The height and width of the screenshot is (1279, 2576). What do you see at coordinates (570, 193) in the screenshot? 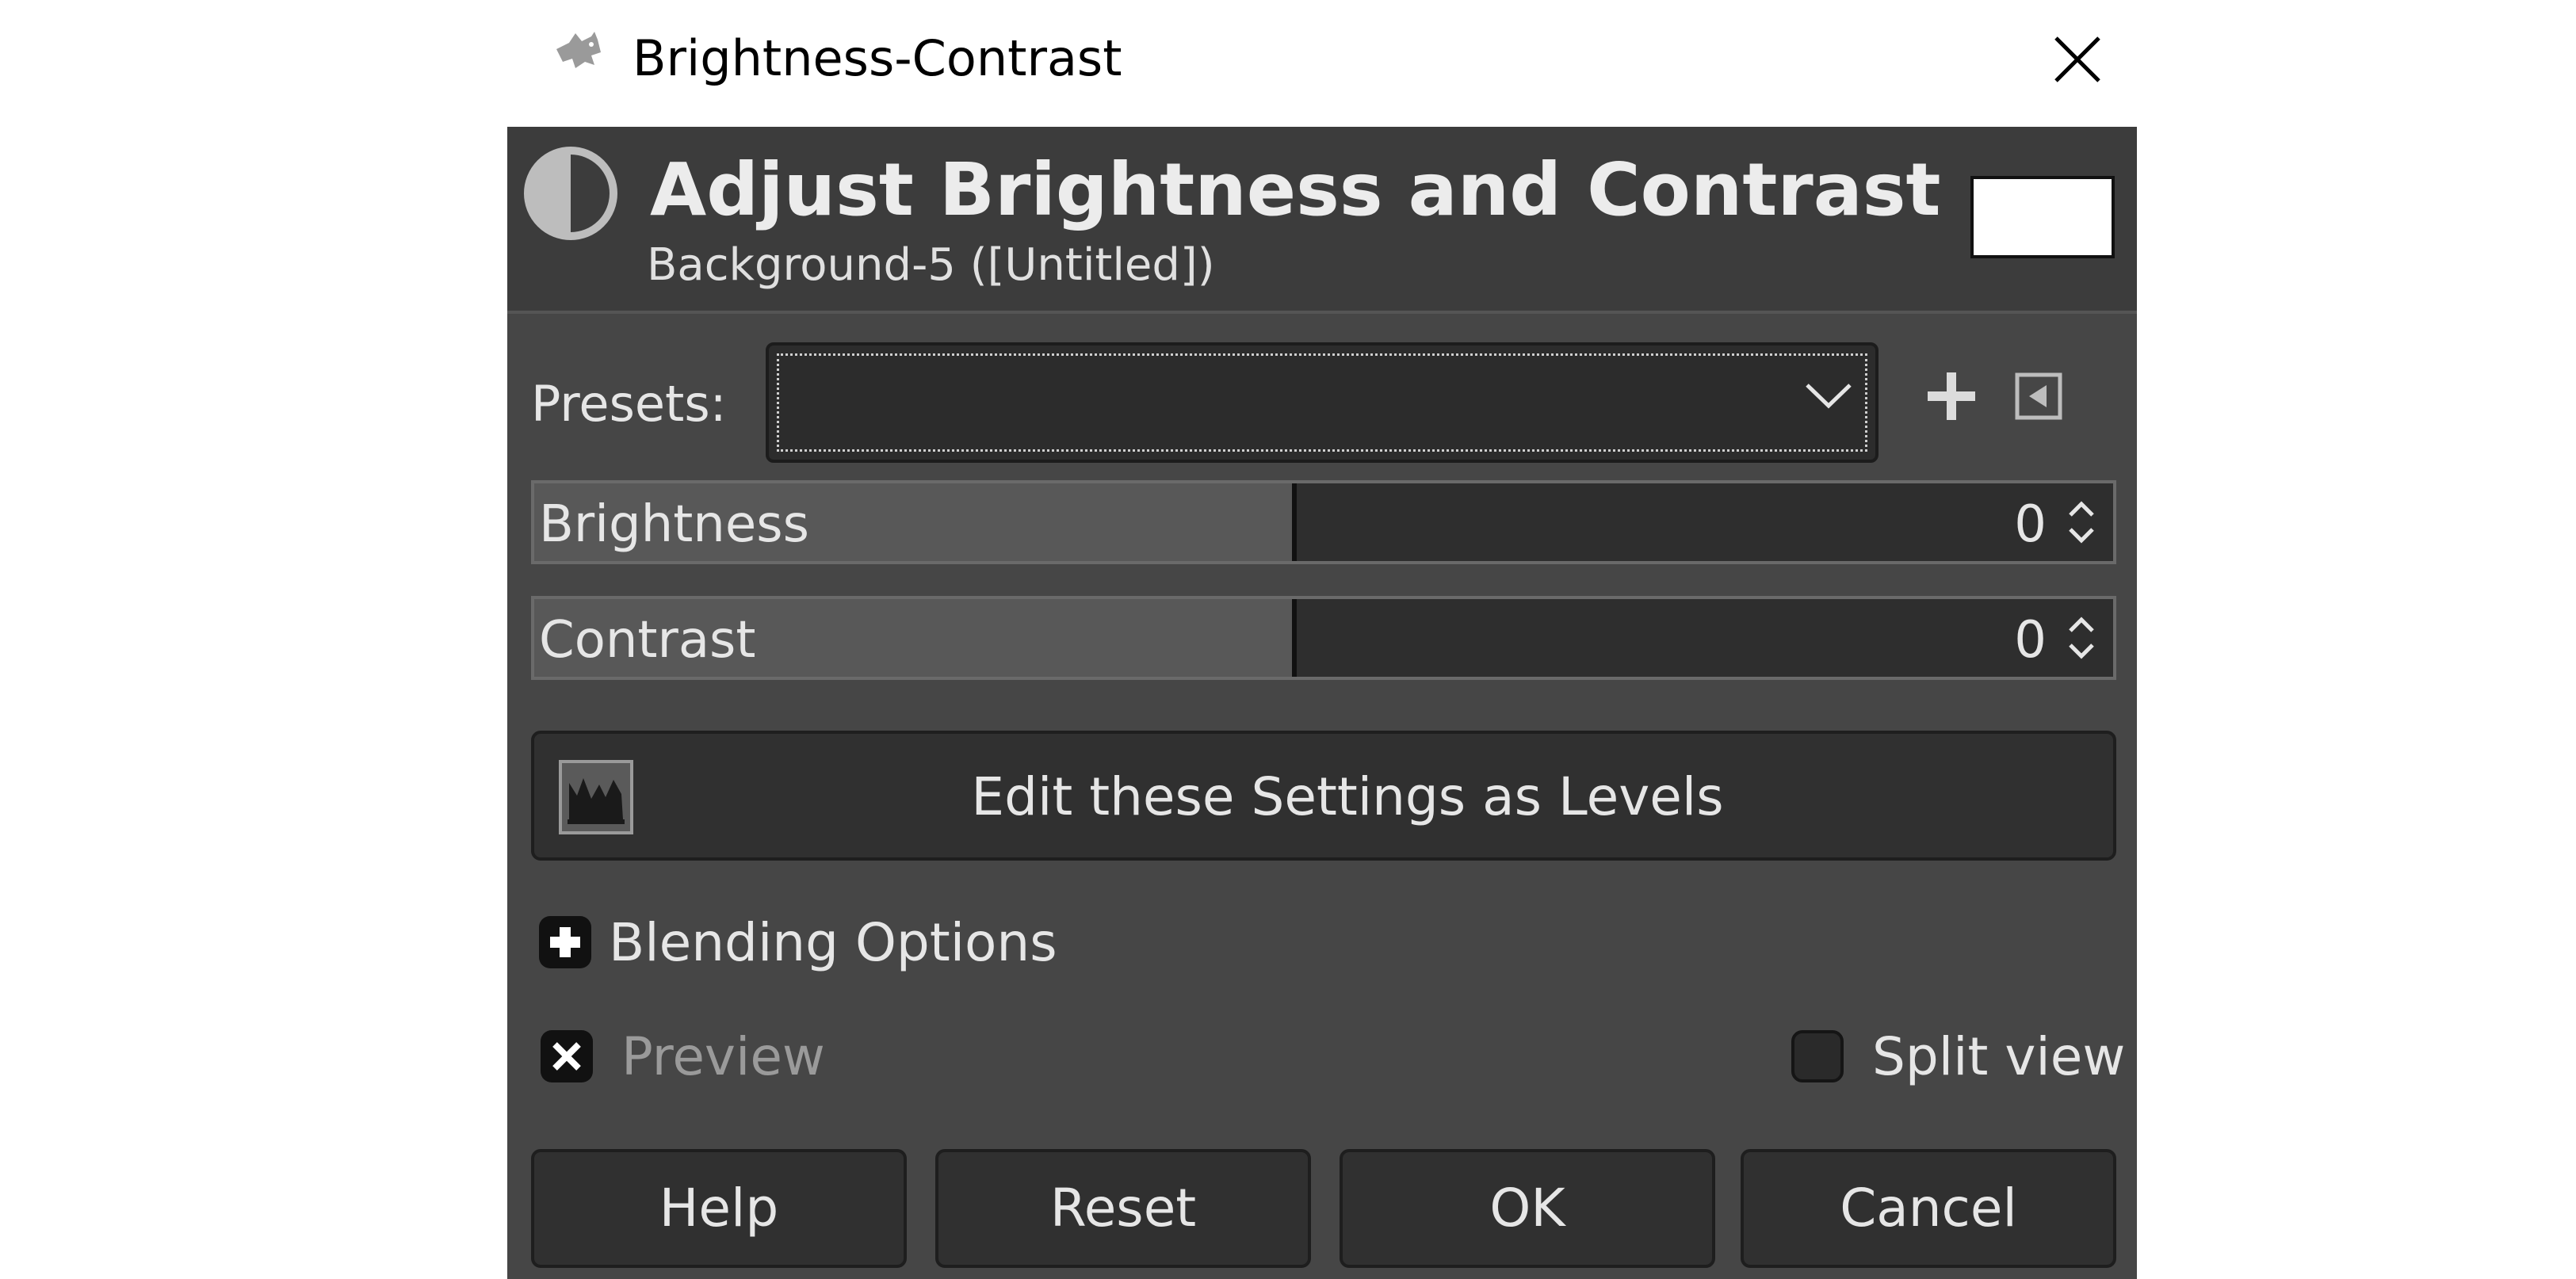
I see `brightness-contrast-icon` at bounding box center [570, 193].